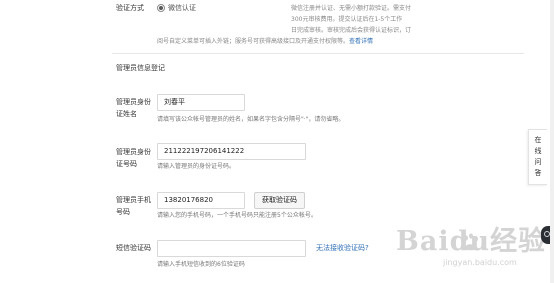  What do you see at coordinates (253, 41) in the screenshot?
I see `verify-desc-text: 阅号自定义菜单可插入外链；服务号可获得高级接口及开通支付权限等。` at bounding box center [253, 41].